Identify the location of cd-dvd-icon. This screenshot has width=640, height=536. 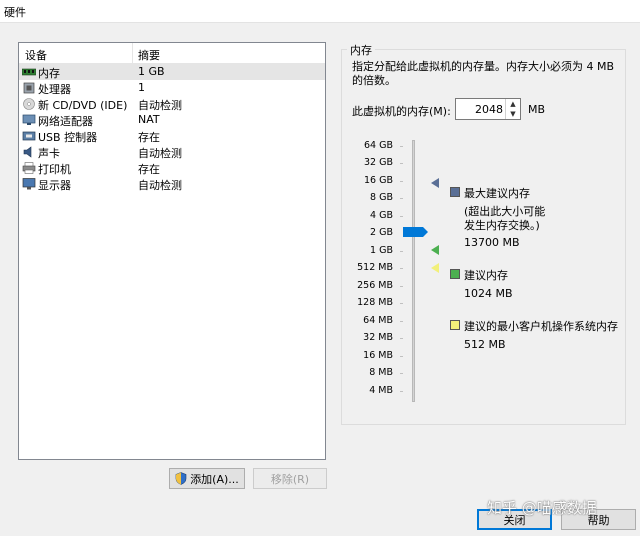
(29, 104).